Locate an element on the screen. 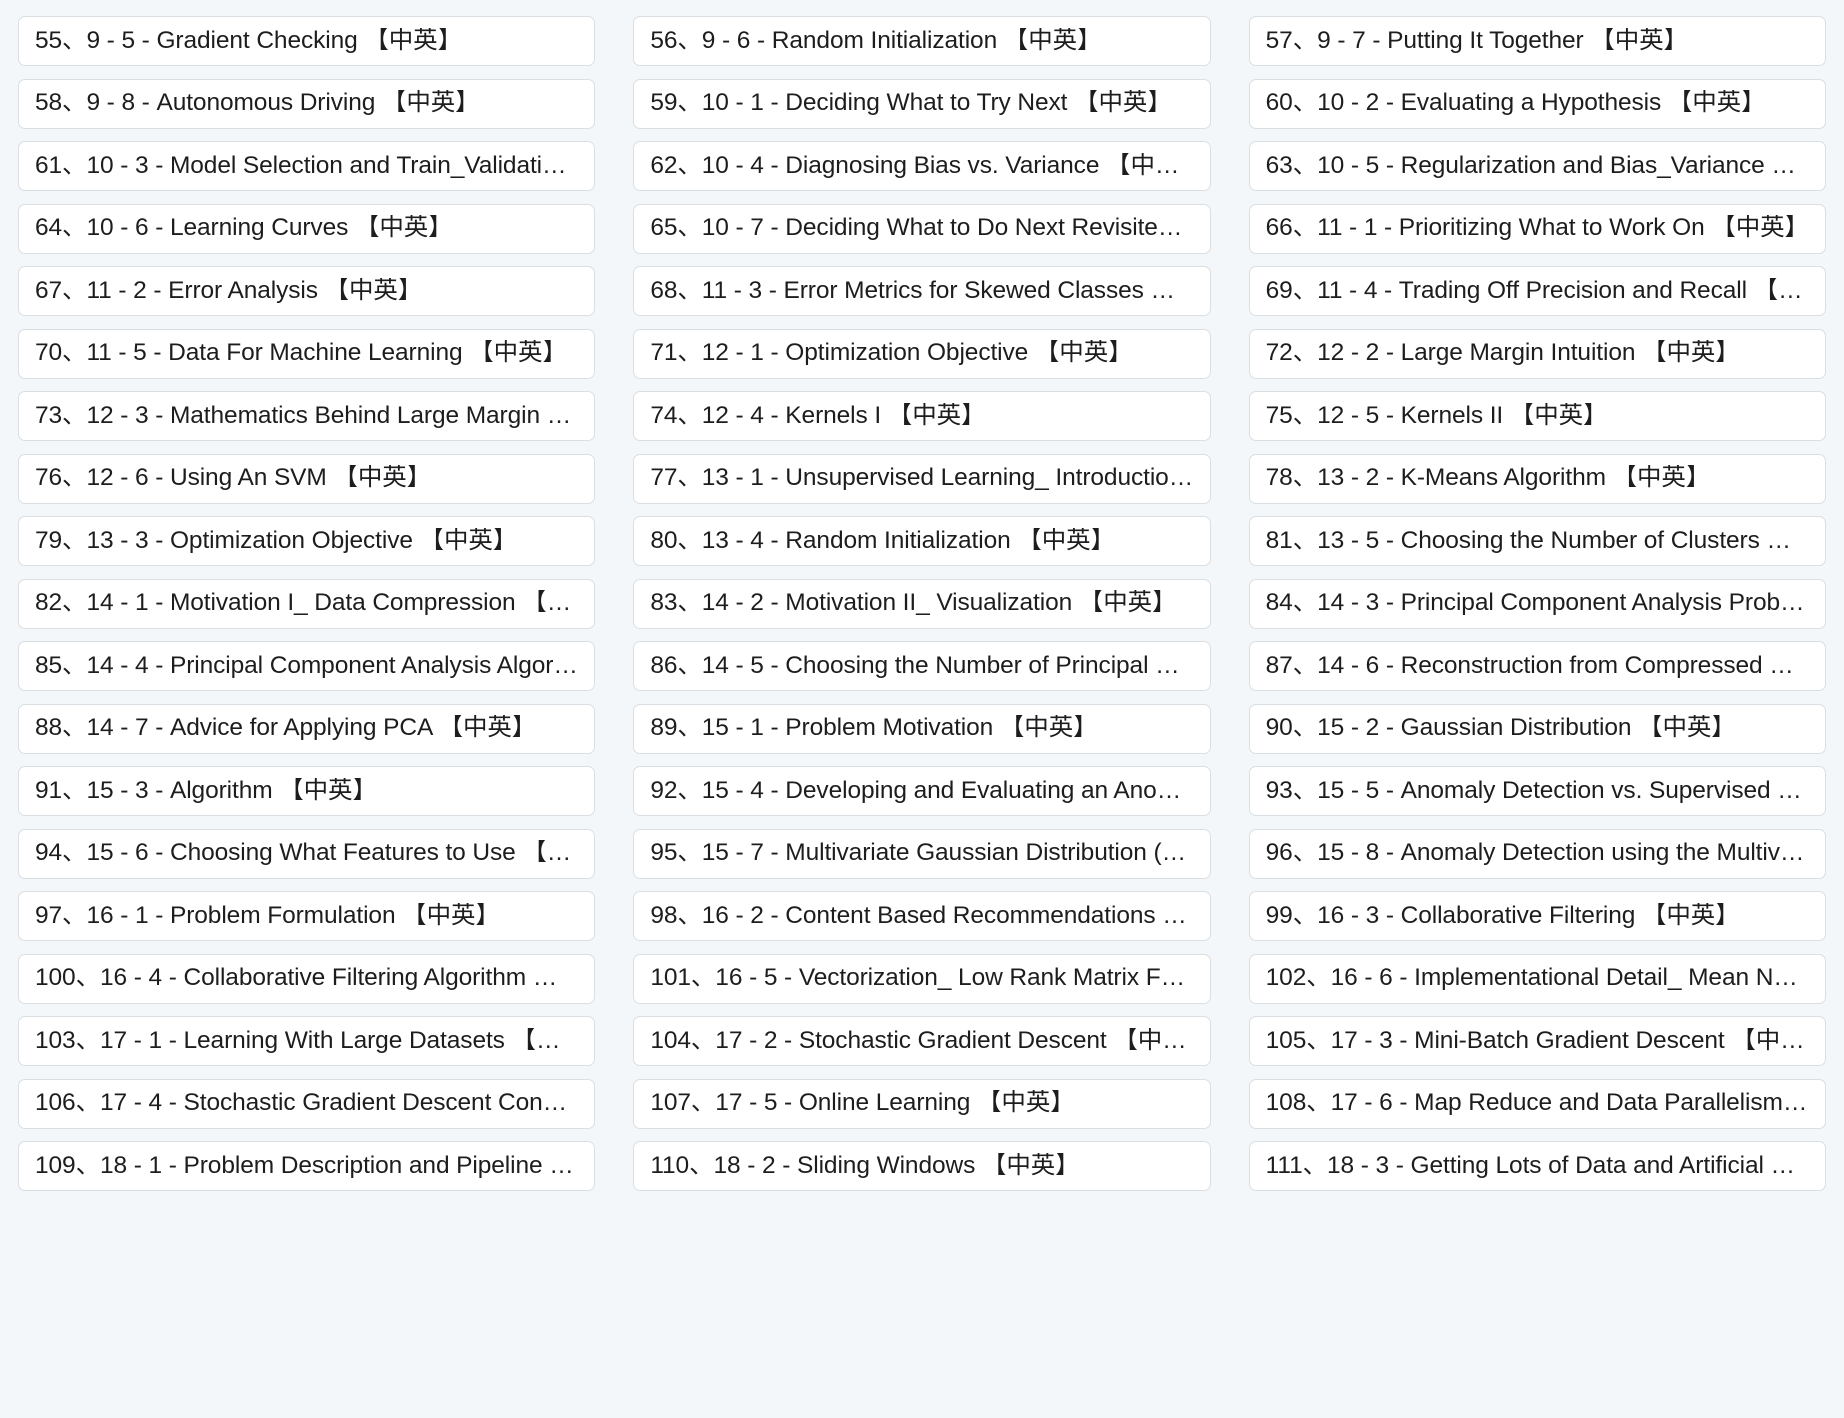 The image size is (1844, 1418). video-list-item: 97、16 - 1 - Problem Formulation 【中英】 is located at coordinates (307, 916).